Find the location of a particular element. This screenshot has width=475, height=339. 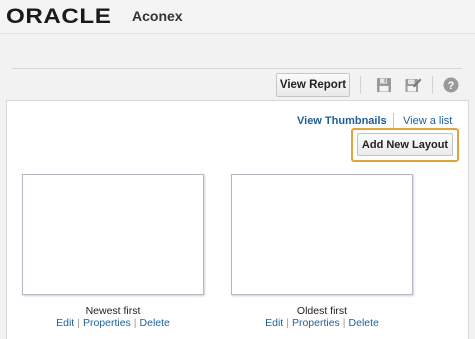

layout-title: Newest first is located at coordinates (113, 311).